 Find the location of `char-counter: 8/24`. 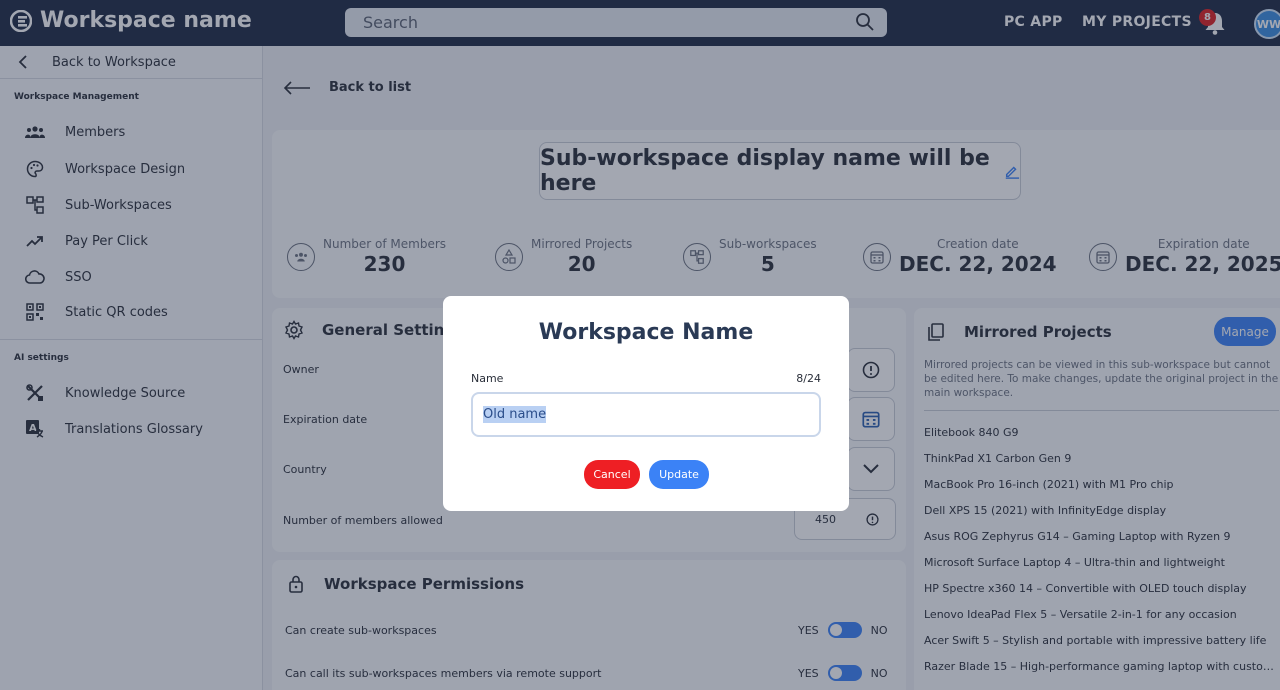

char-counter: 8/24 is located at coordinates (808, 378).